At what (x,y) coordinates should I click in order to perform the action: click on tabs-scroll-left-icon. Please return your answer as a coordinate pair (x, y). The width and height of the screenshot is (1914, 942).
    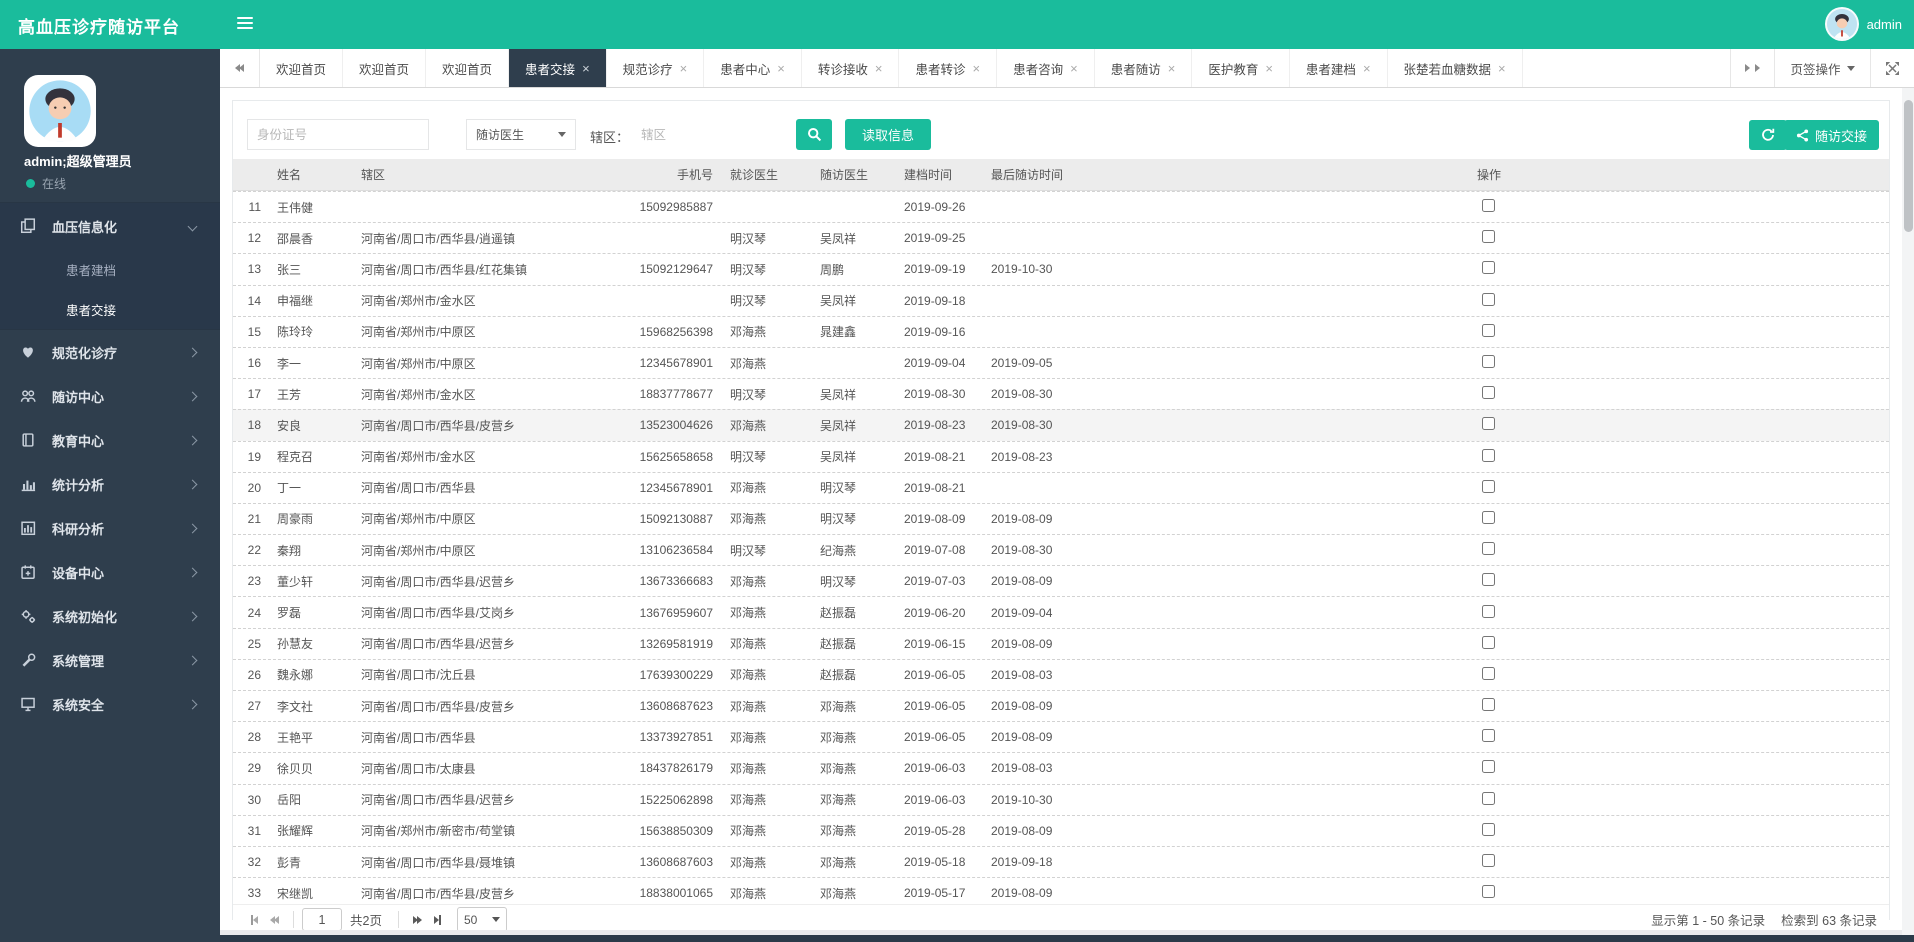
    Looking at the image, I should click on (240, 68).